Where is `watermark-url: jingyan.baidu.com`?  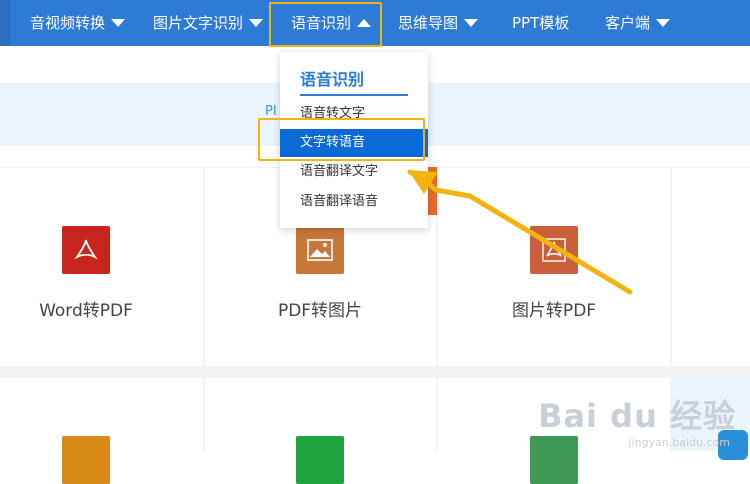 watermark-url: jingyan.baidu.com is located at coordinates (679, 442).